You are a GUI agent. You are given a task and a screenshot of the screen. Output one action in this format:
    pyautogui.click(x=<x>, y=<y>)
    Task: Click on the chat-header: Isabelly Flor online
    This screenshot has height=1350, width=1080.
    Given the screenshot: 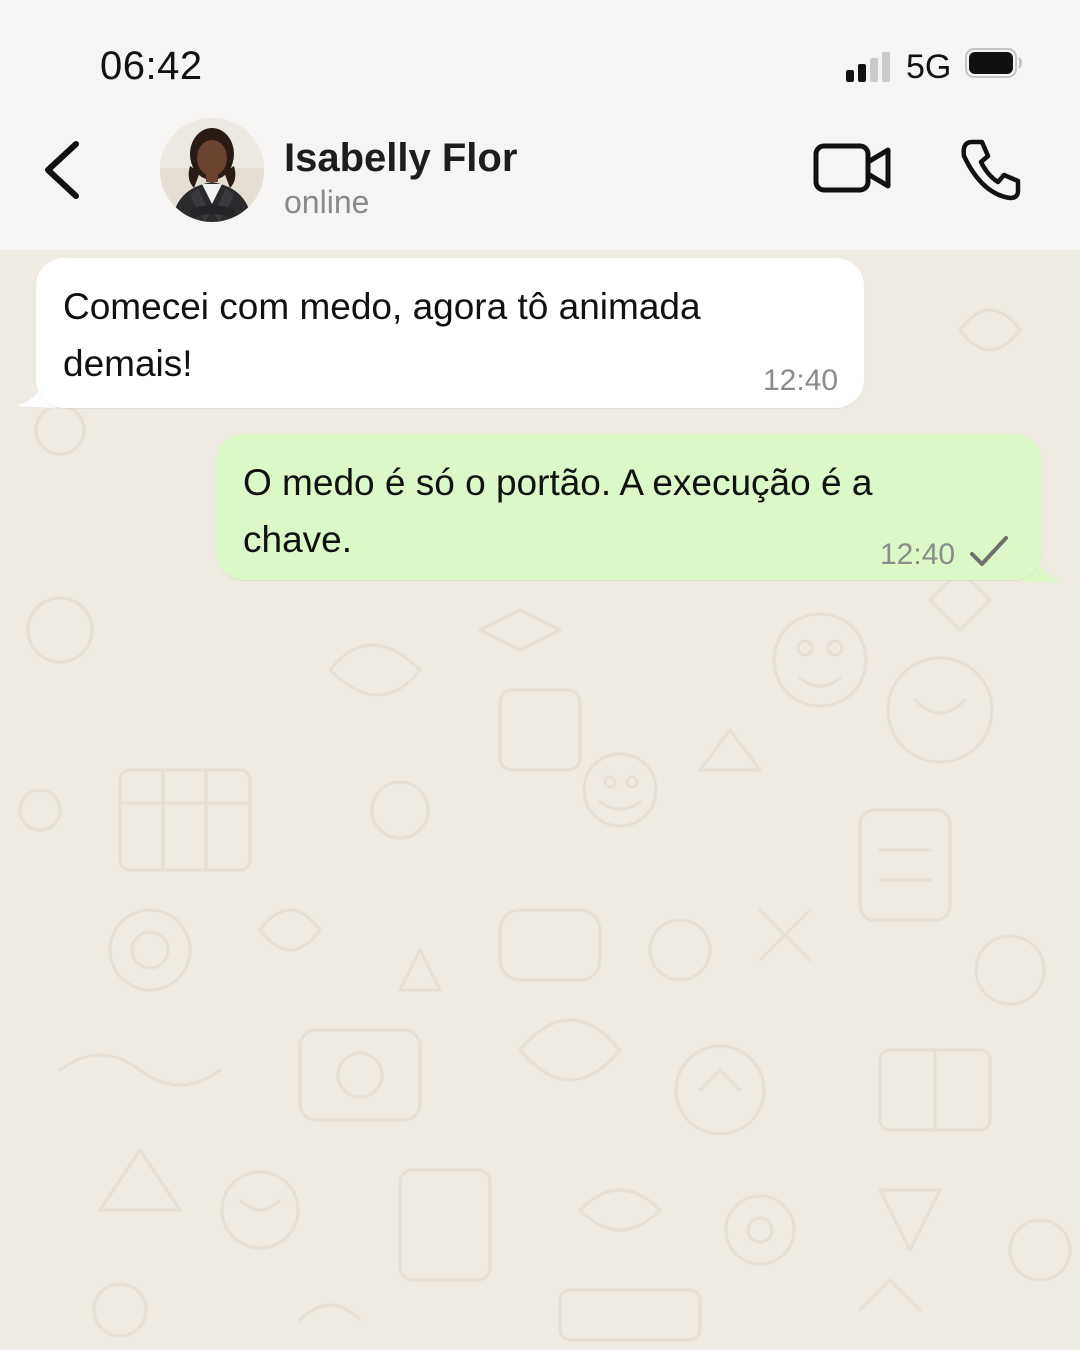 What is the action you would take?
    pyautogui.click(x=540, y=180)
    